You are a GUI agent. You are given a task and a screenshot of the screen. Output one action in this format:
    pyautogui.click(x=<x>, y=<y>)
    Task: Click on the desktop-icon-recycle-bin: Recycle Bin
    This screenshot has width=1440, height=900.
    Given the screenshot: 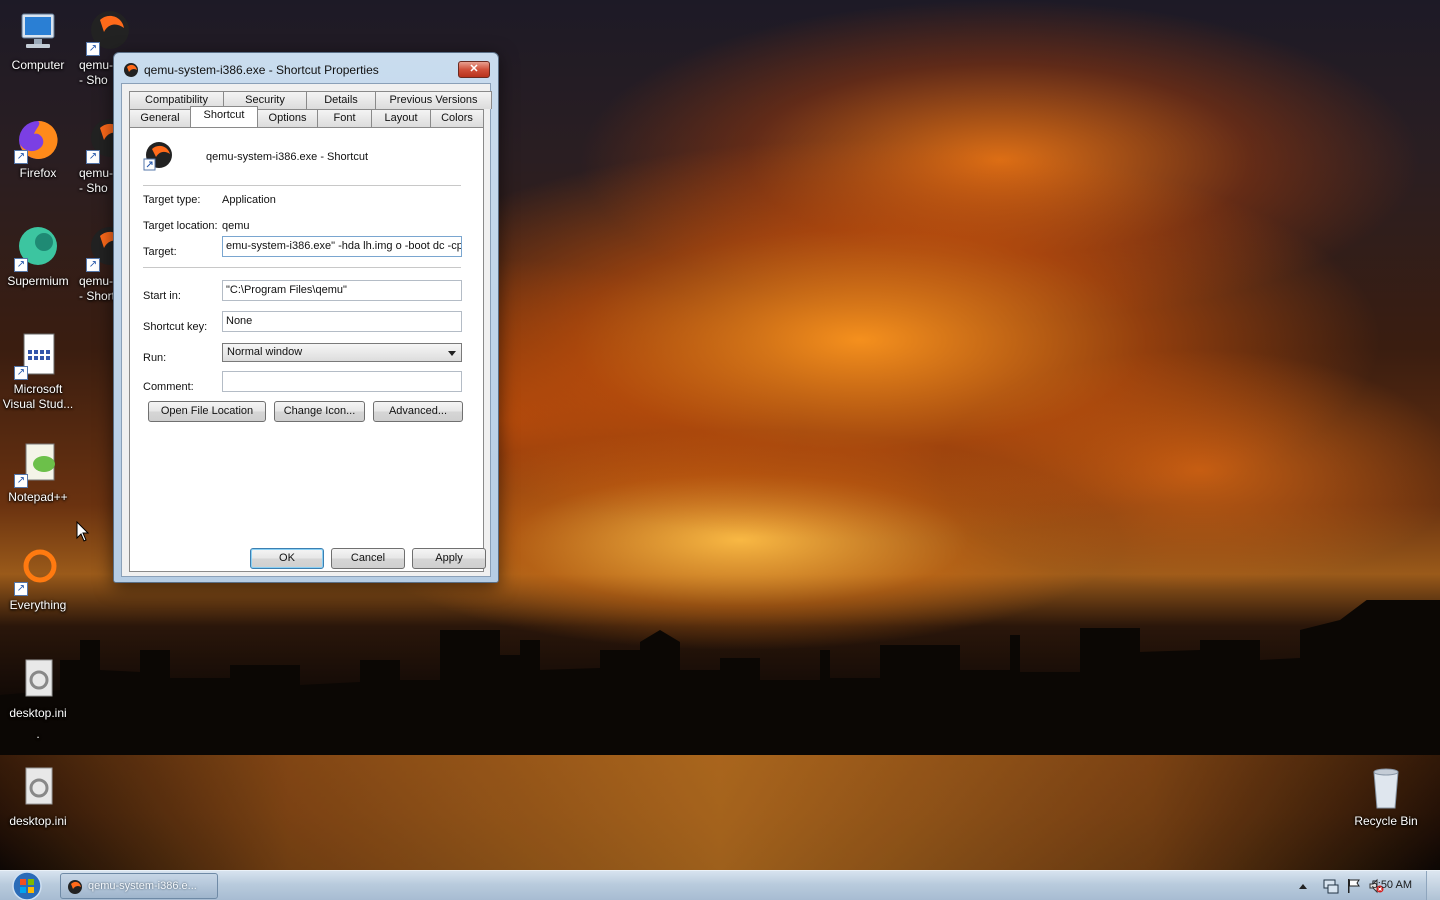 What is the action you would take?
    pyautogui.click(x=1386, y=796)
    